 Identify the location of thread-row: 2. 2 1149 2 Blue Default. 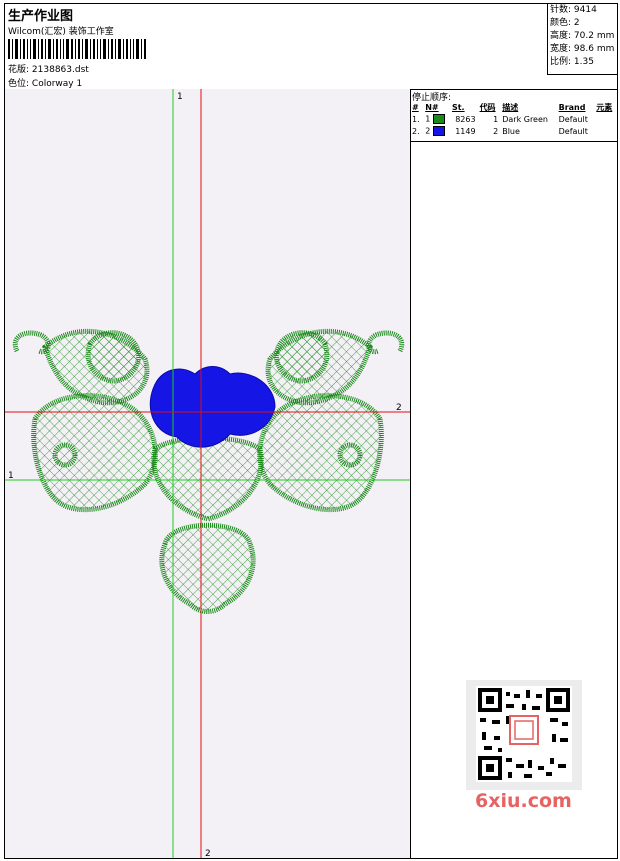
(513, 131).